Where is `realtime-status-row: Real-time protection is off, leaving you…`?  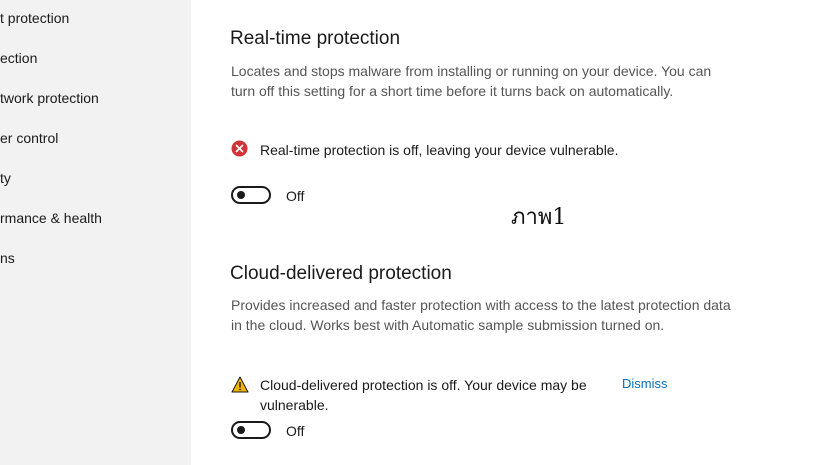
realtime-status-row: Real-time protection is off, leaving you… is located at coordinates (491, 151).